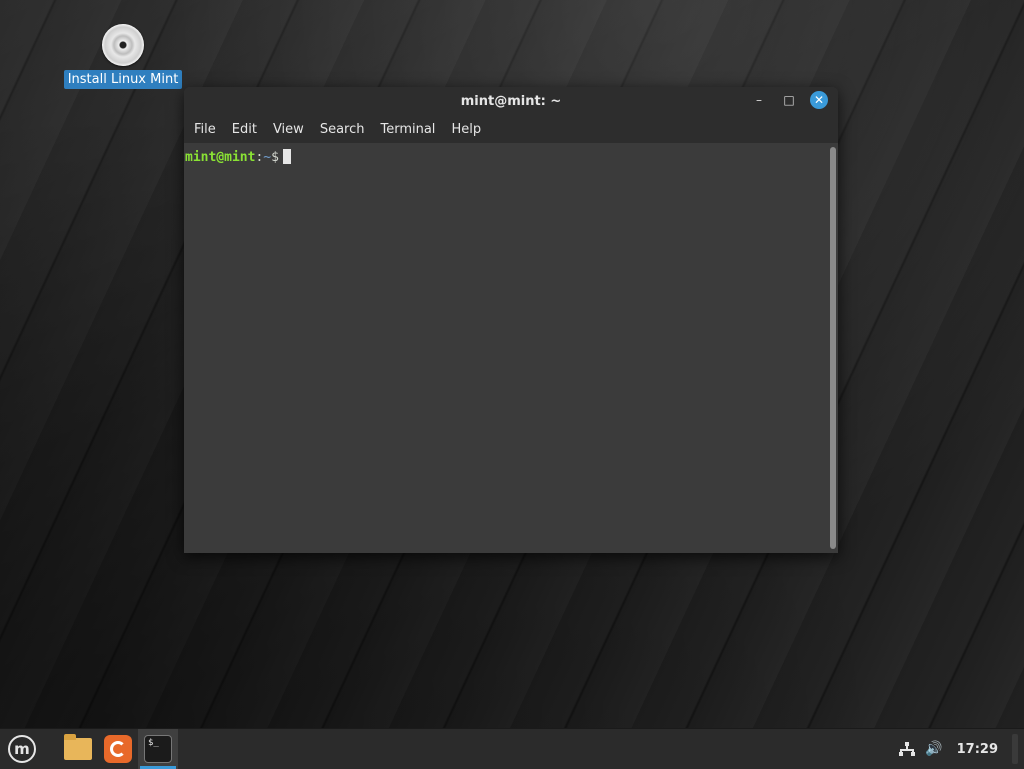 This screenshot has height=769, width=1024. What do you see at coordinates (759, 100) in the screenshot?
I see `minimize-button: –` at bounding box center [759, 100].